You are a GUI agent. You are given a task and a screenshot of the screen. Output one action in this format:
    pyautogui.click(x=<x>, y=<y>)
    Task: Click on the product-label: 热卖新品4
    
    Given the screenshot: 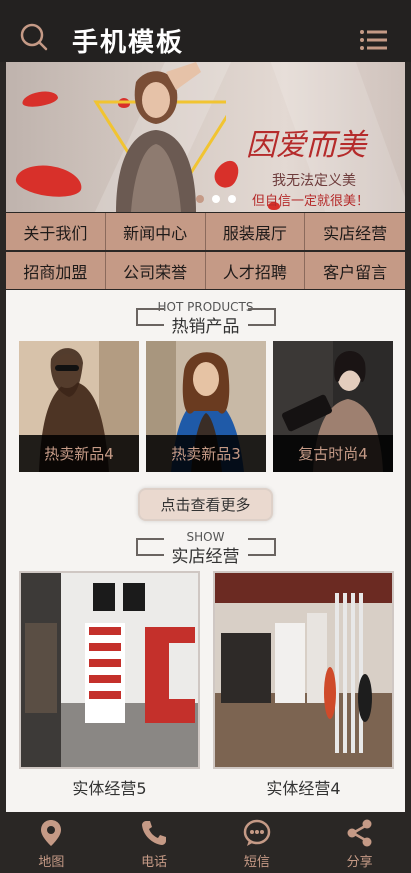 What is the action you would take?
    pyautogui.click(x=79, y=453)
    